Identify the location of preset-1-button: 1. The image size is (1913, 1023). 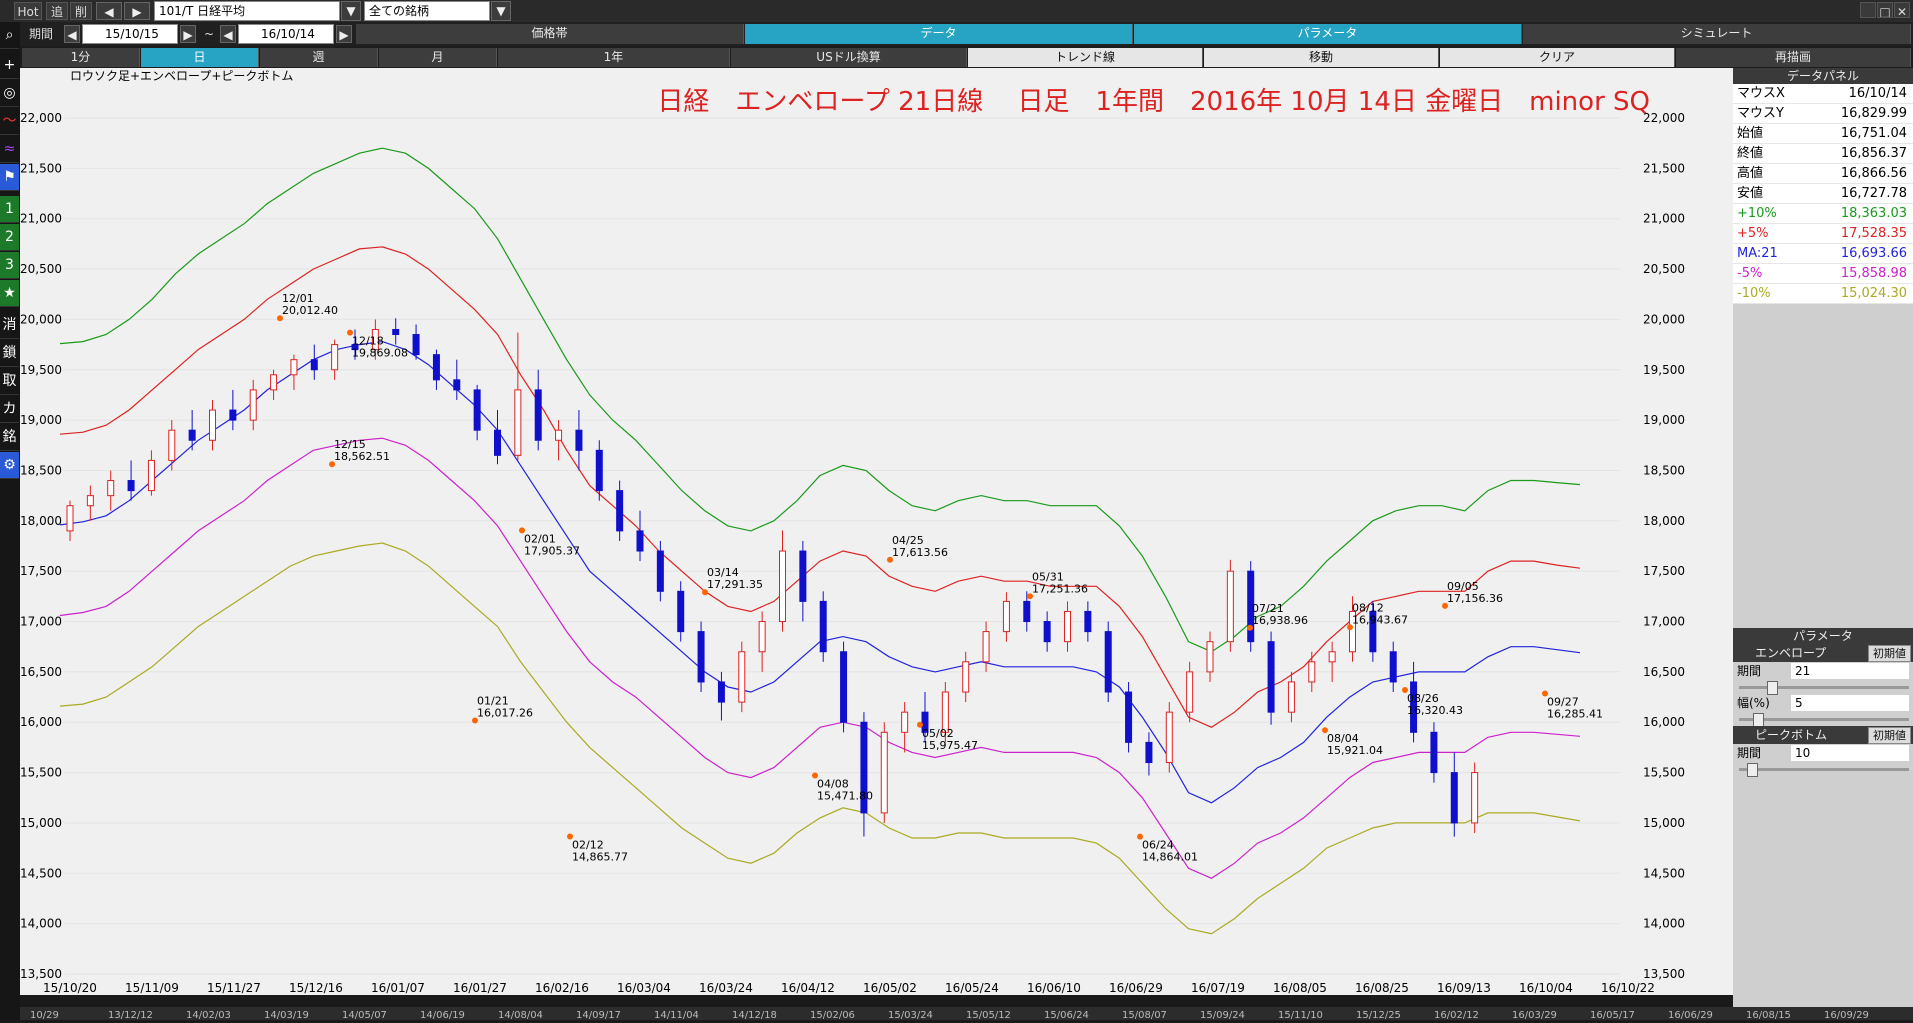
(9, 209).